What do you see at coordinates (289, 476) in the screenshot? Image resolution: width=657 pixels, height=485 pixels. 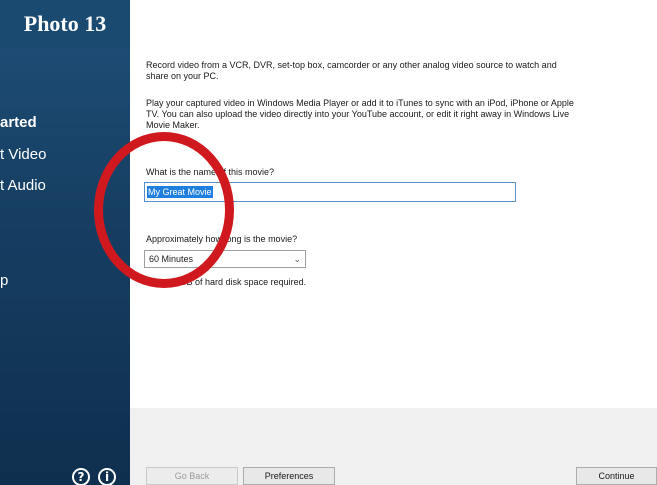 I see `preferences-button: Preferences` at bounding box center [289, 476].